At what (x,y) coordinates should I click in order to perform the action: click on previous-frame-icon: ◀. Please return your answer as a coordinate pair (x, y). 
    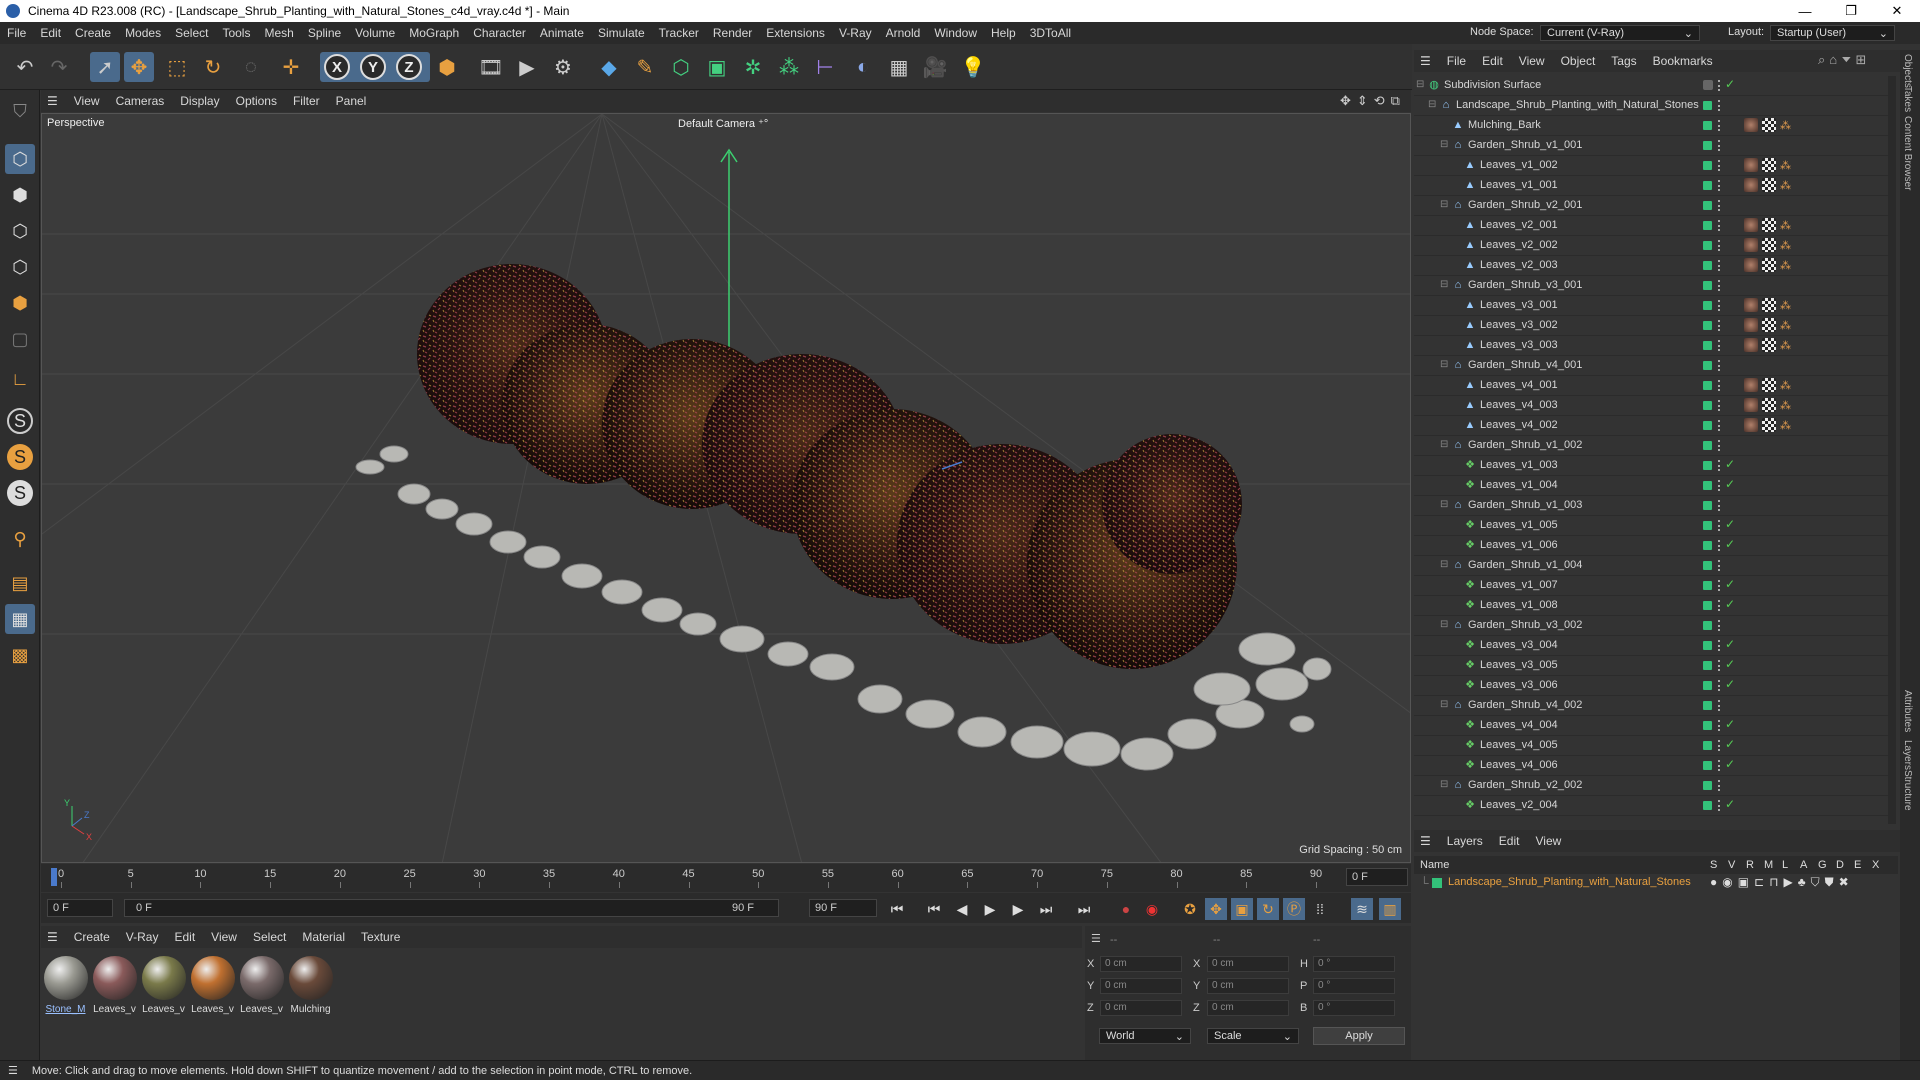
    Looking at the image, I should click on (962, 909).